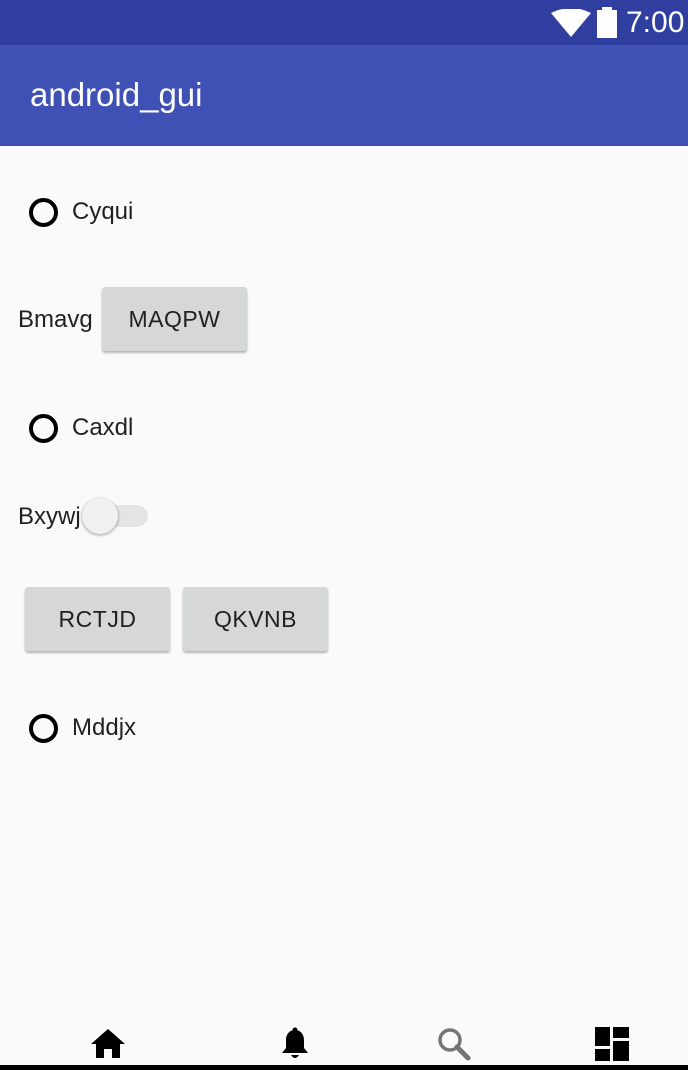 The height and width of the screenshot is (1070, 688). I want to click on radio-label: Caxdl, so click(103, 427).